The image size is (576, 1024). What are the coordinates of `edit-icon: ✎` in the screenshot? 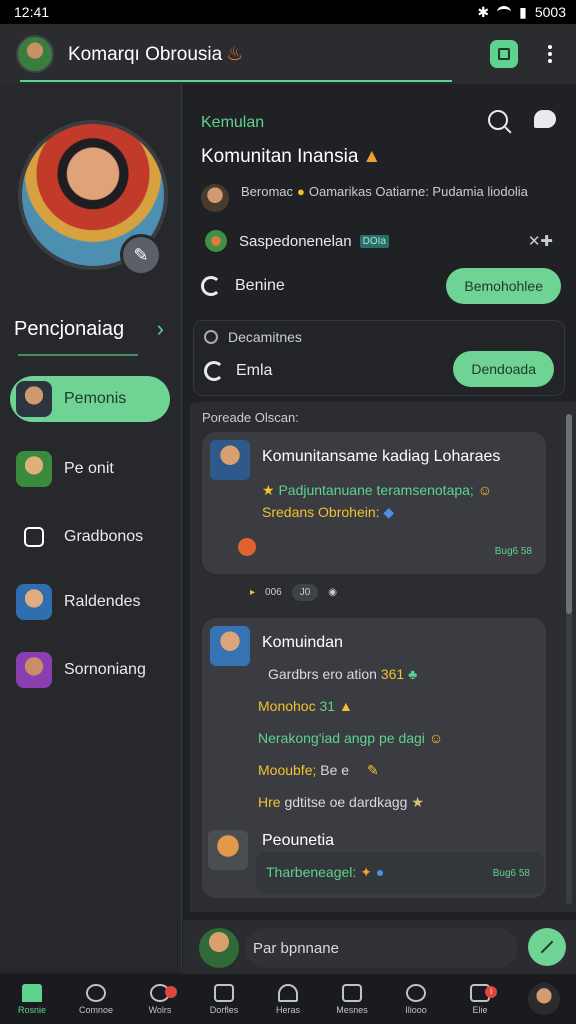 It's located at (141, 255).